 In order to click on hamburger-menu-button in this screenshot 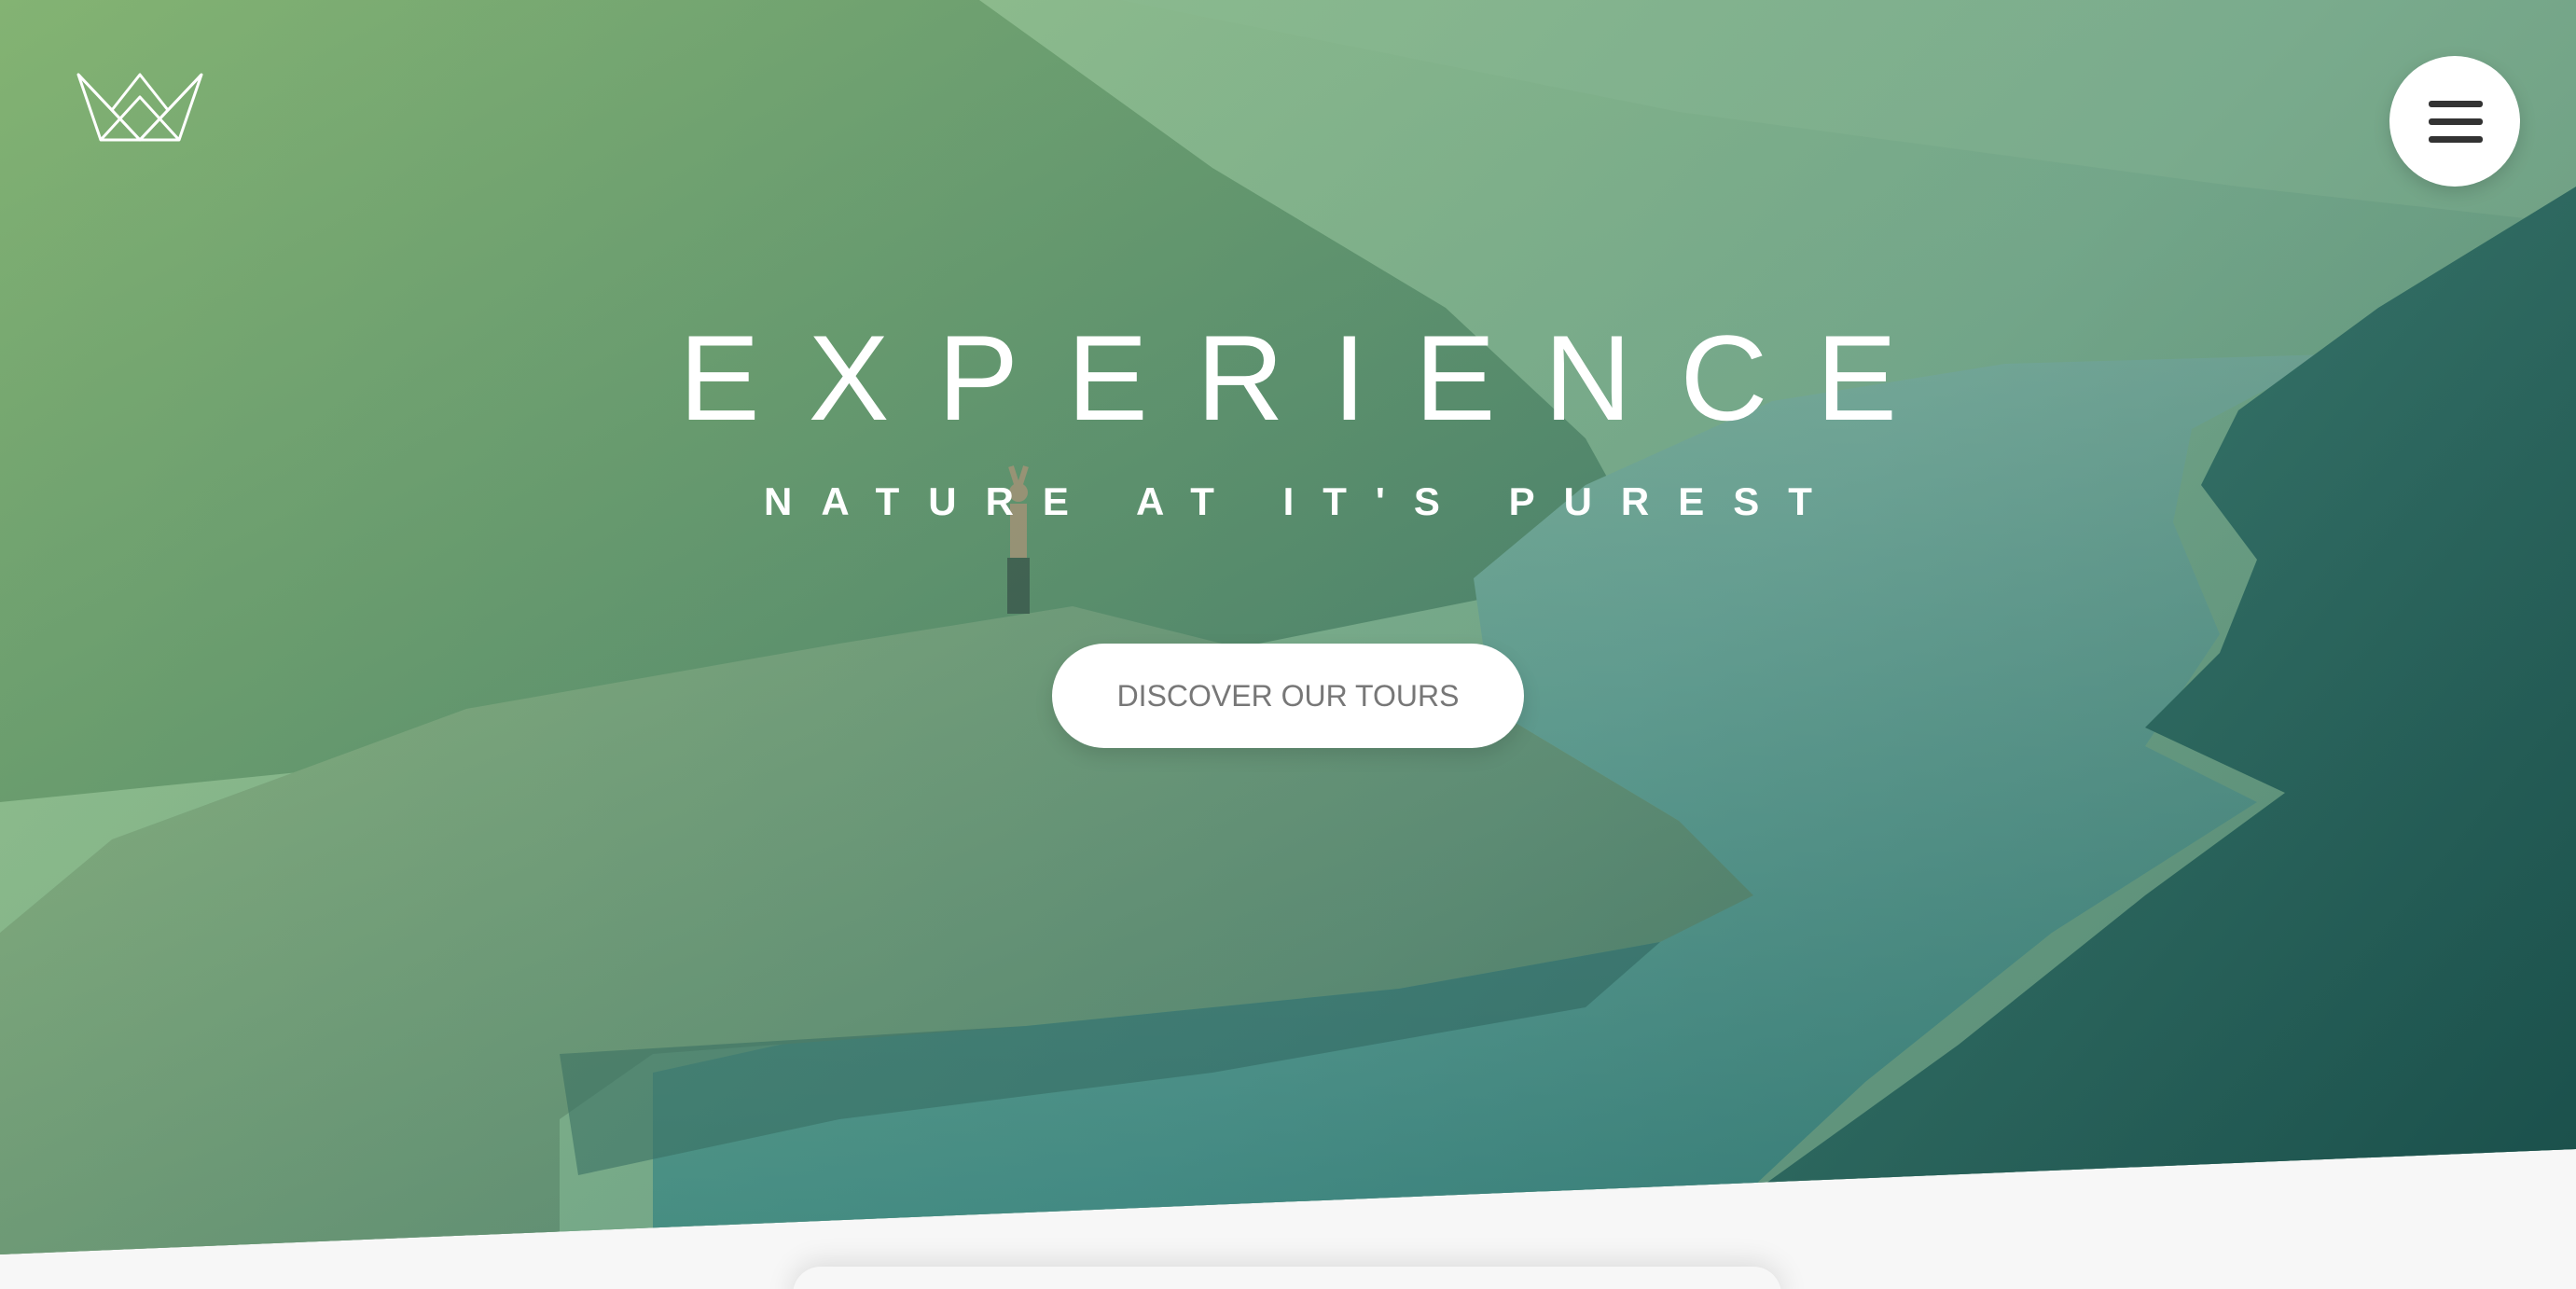, I will do `click(2454, 122)`.